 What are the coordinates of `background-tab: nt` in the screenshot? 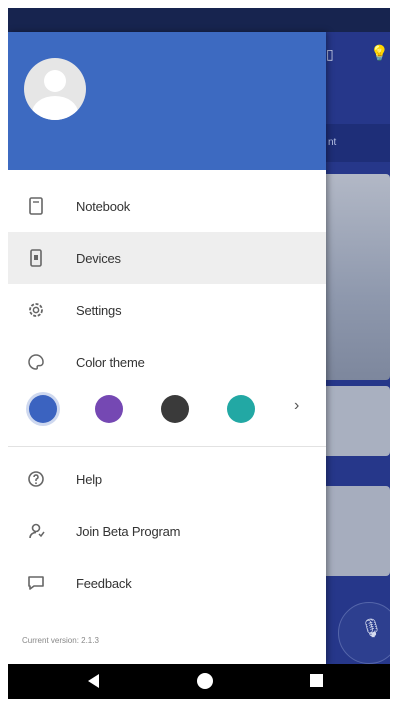 It's located at (358, 143).